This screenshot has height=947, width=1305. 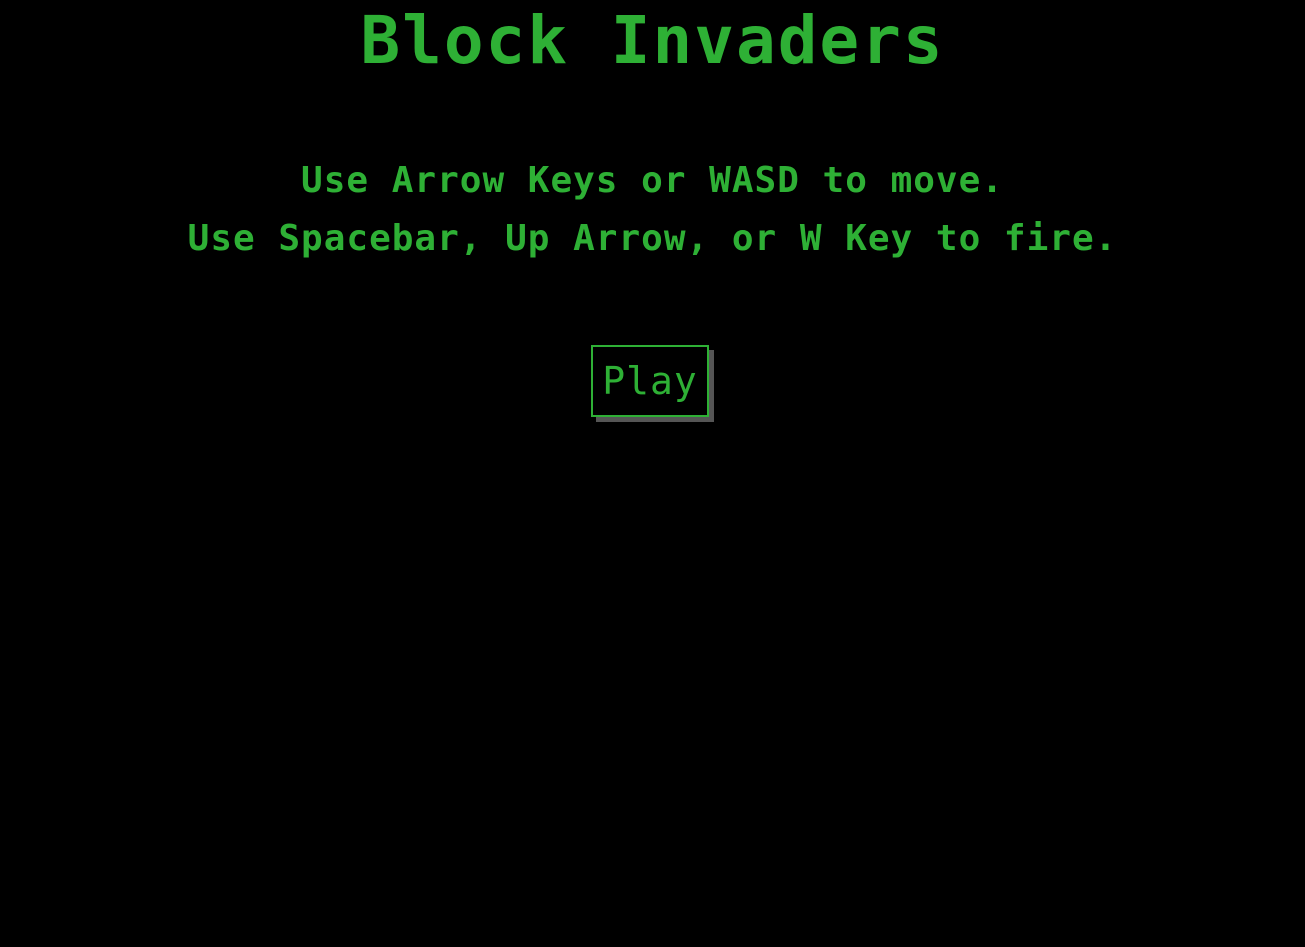 I want to click on play-button: Play, so click(x=650, y=381).